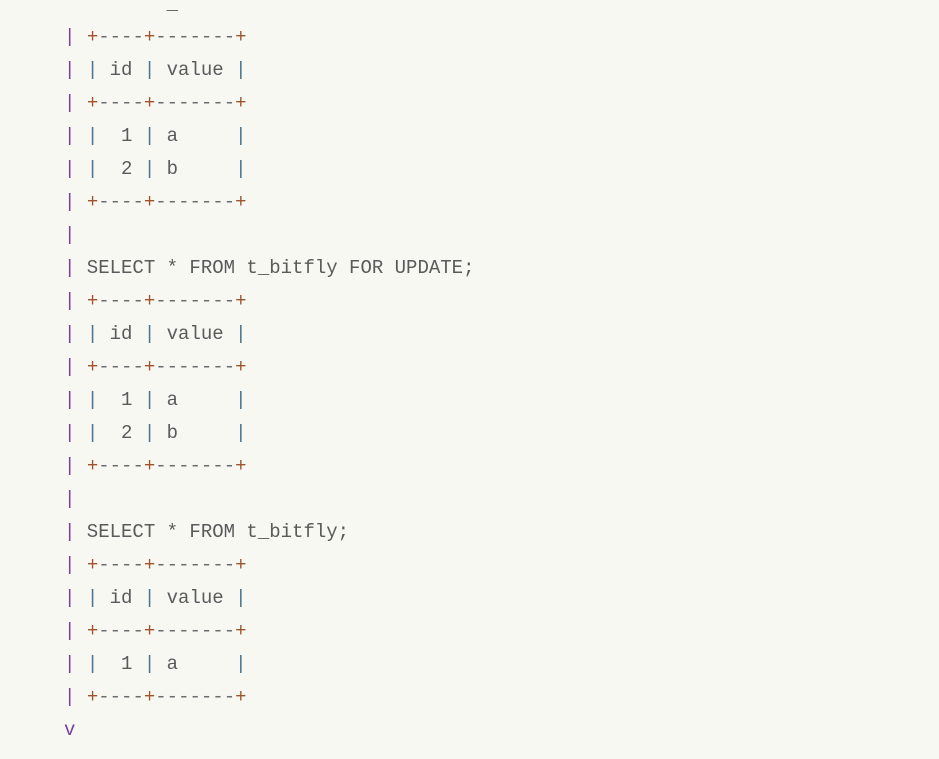 The height and width of the screenshot is (759, 939). What do you see at coordinates (121, 7) in the screenshot?
I see `code-line: _` at bounding box center [121, 7].